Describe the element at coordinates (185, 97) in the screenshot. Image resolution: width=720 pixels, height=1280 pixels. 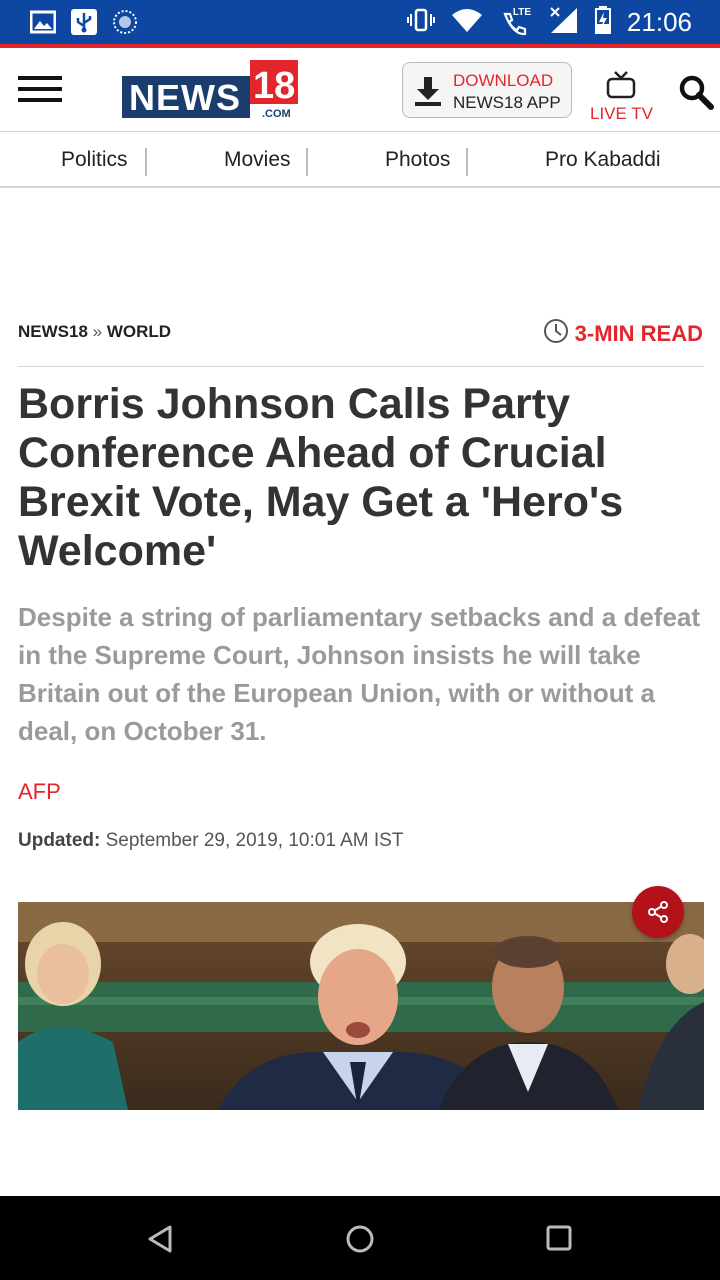
I see `svg-text: NEWS` at that location.